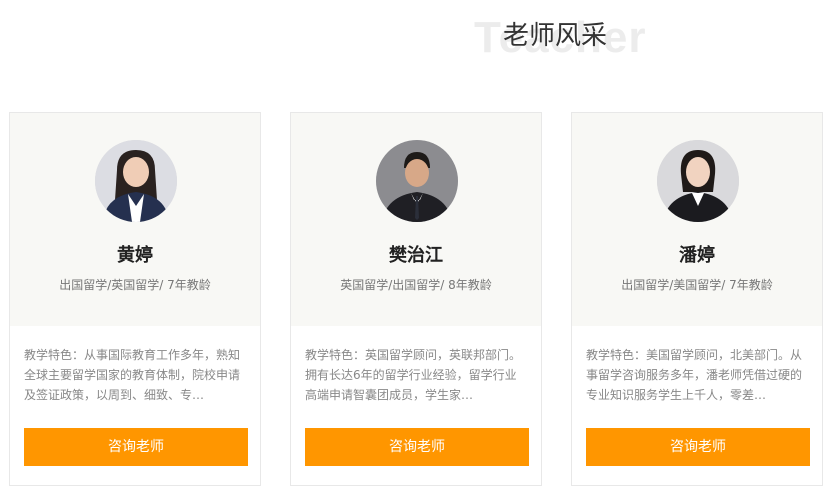 The image size is (826, 490). I want to click on teacher-name: 潘婷, so click(697, 255).